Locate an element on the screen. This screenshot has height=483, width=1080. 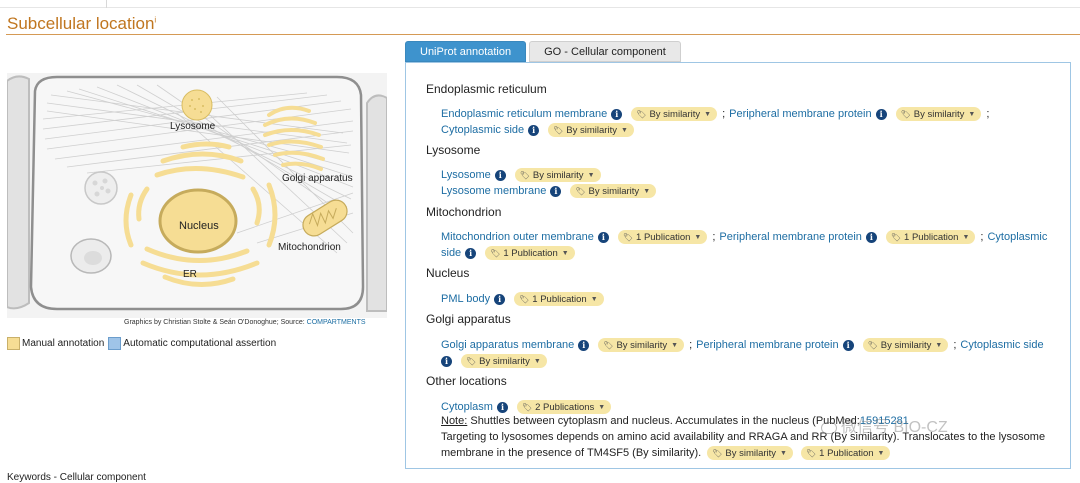
other-line-1: Cytoplasm i 🏷 2 Publications ▼ is located at coordinates (528, 407).